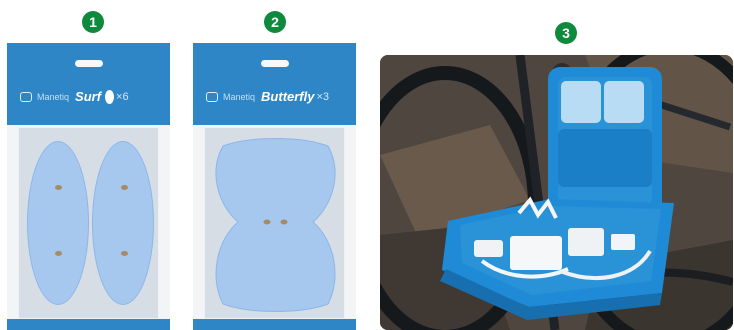  What do you see at coordinates (323, 96) in the screenshot?
I see `pad-count: ×3` at bounding box center [323, 96].